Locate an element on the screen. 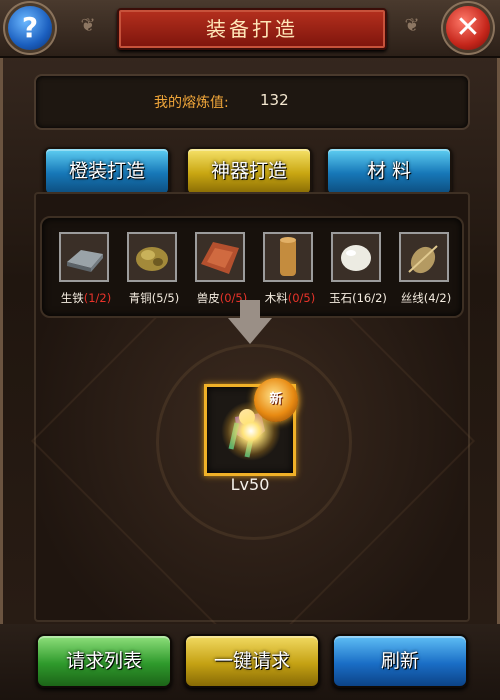  arrow-down-head is located at coordinates (250, 331).